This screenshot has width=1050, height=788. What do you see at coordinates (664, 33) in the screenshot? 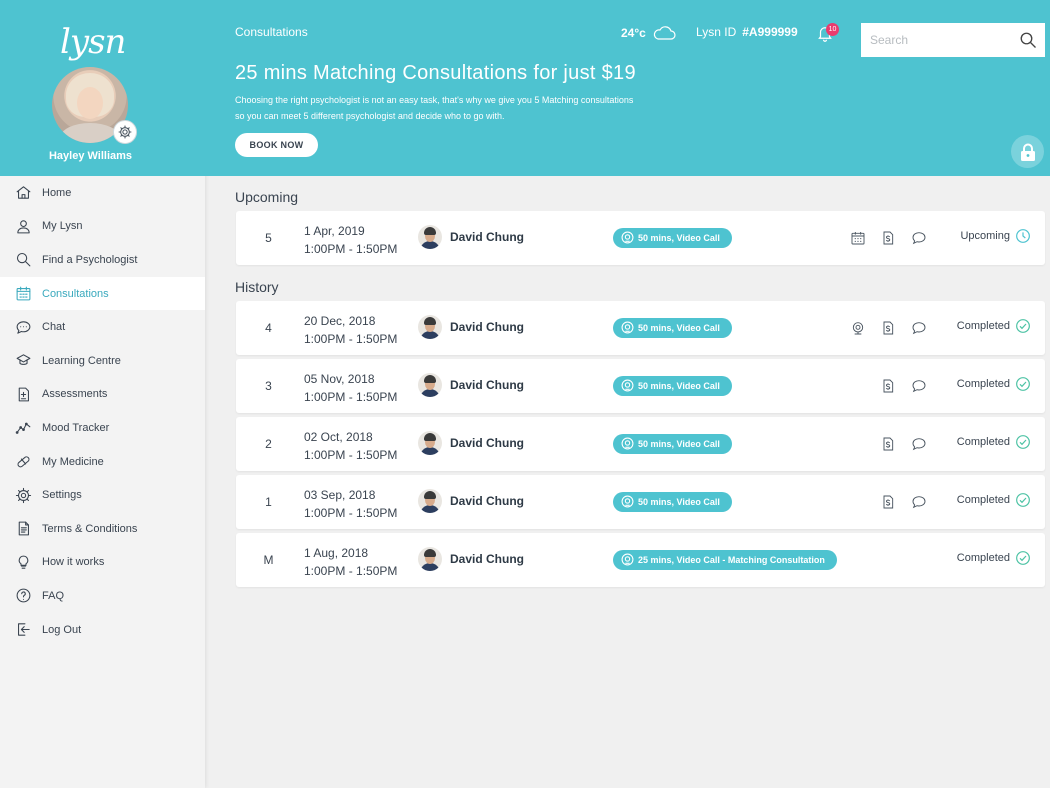
I see `cloud-icon` at bounding box center [664, 33].